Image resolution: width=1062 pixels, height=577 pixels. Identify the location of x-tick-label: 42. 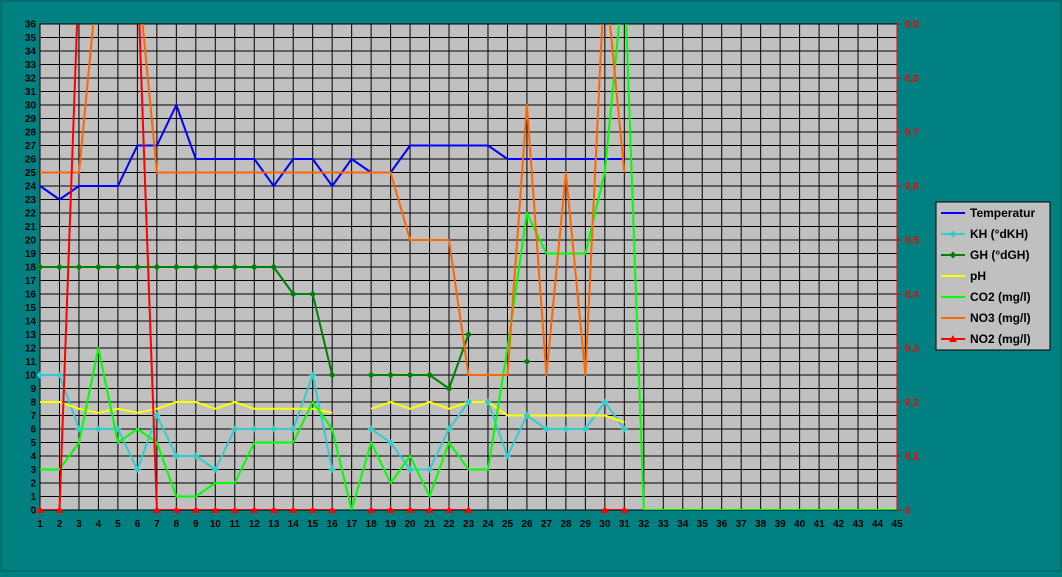
(839, 524).